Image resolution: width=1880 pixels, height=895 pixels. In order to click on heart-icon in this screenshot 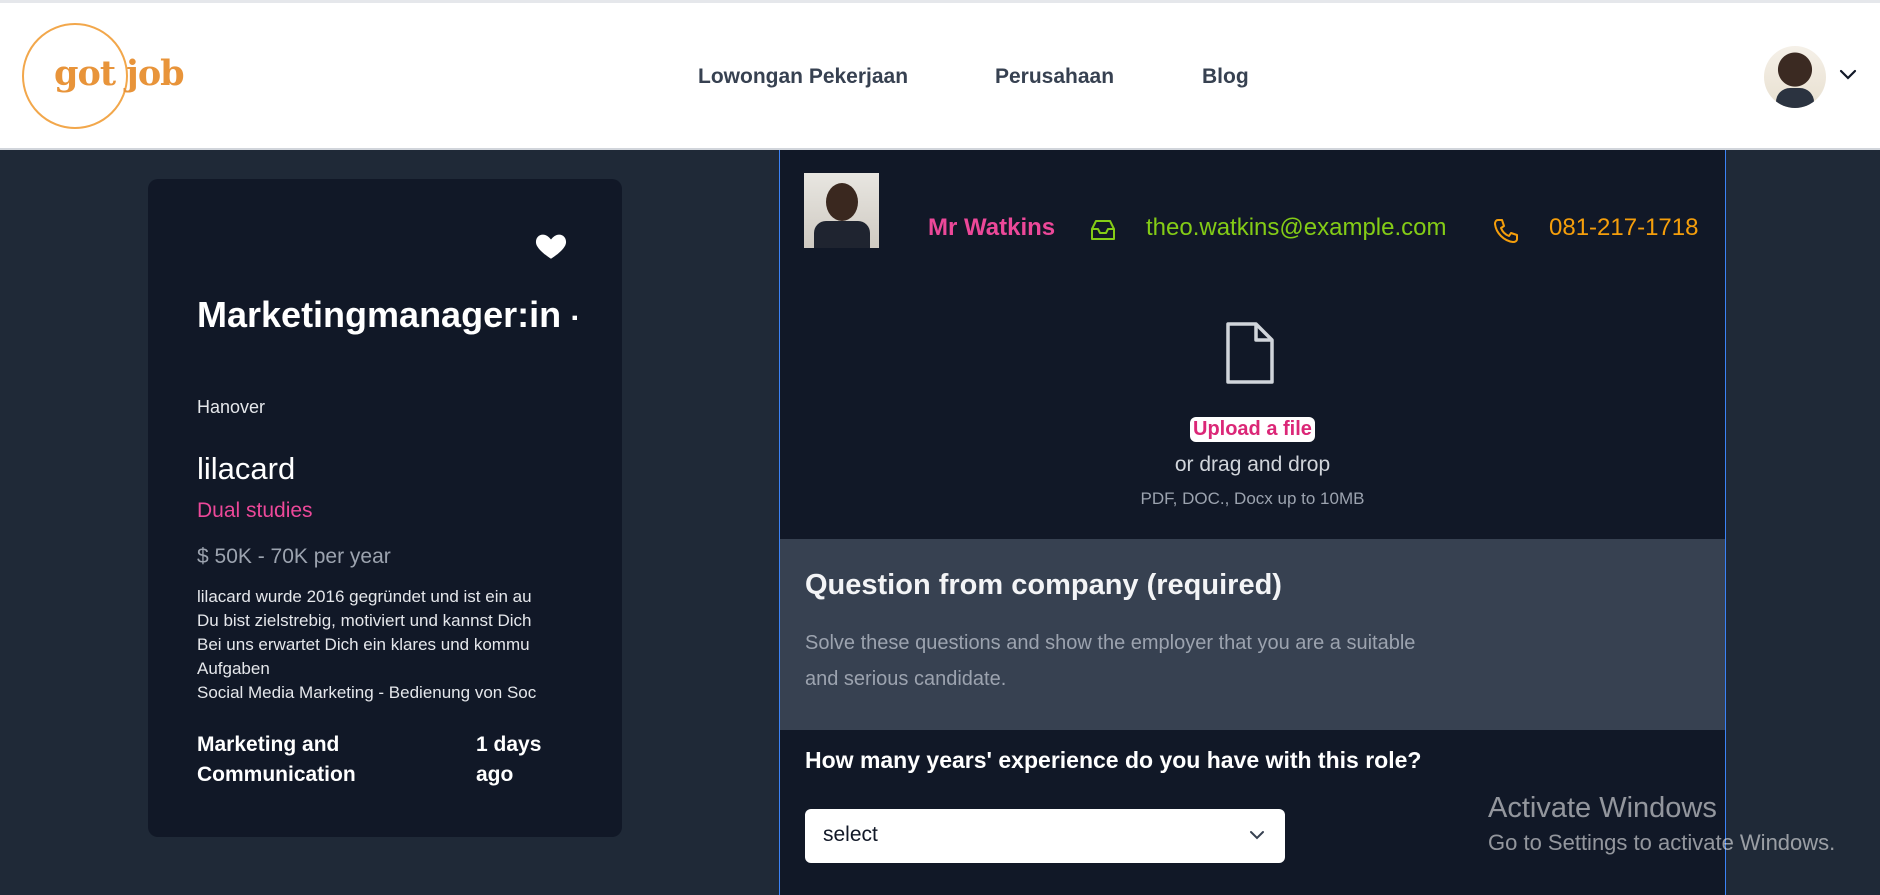, I will do `click(551, 246)`.